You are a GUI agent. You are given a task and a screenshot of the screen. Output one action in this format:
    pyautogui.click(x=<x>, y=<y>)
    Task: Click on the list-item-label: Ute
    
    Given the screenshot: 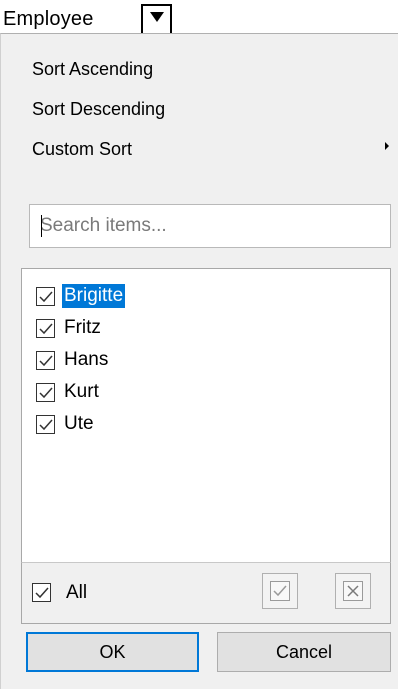 What is the action you would take?
    pyautogui.click(x=79, y=423)
    